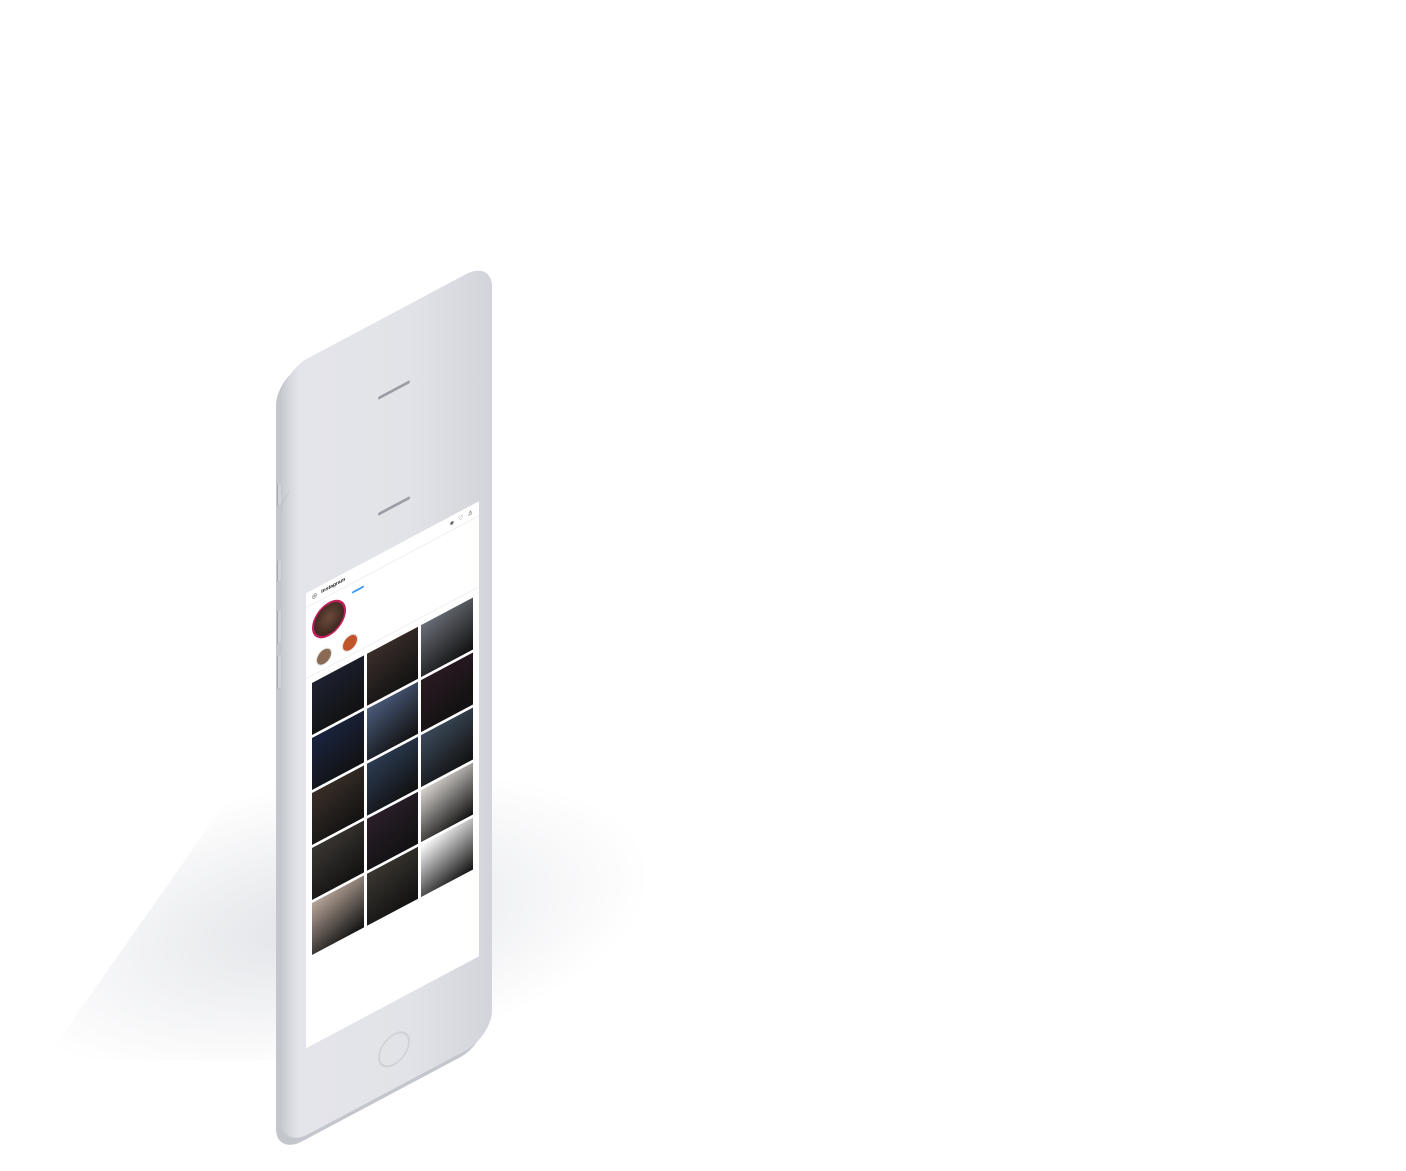  I want to click on home-button, so click(394, 1049).